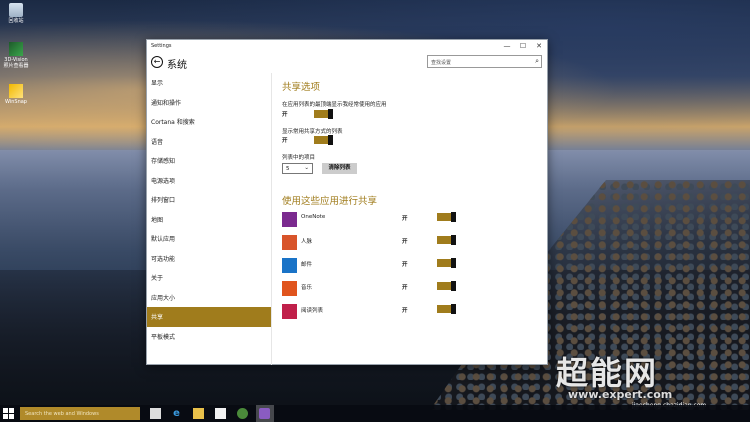  Describe the element at coordinates (16, 91) in the screenshot. I see `shortcut-icon` at that location.